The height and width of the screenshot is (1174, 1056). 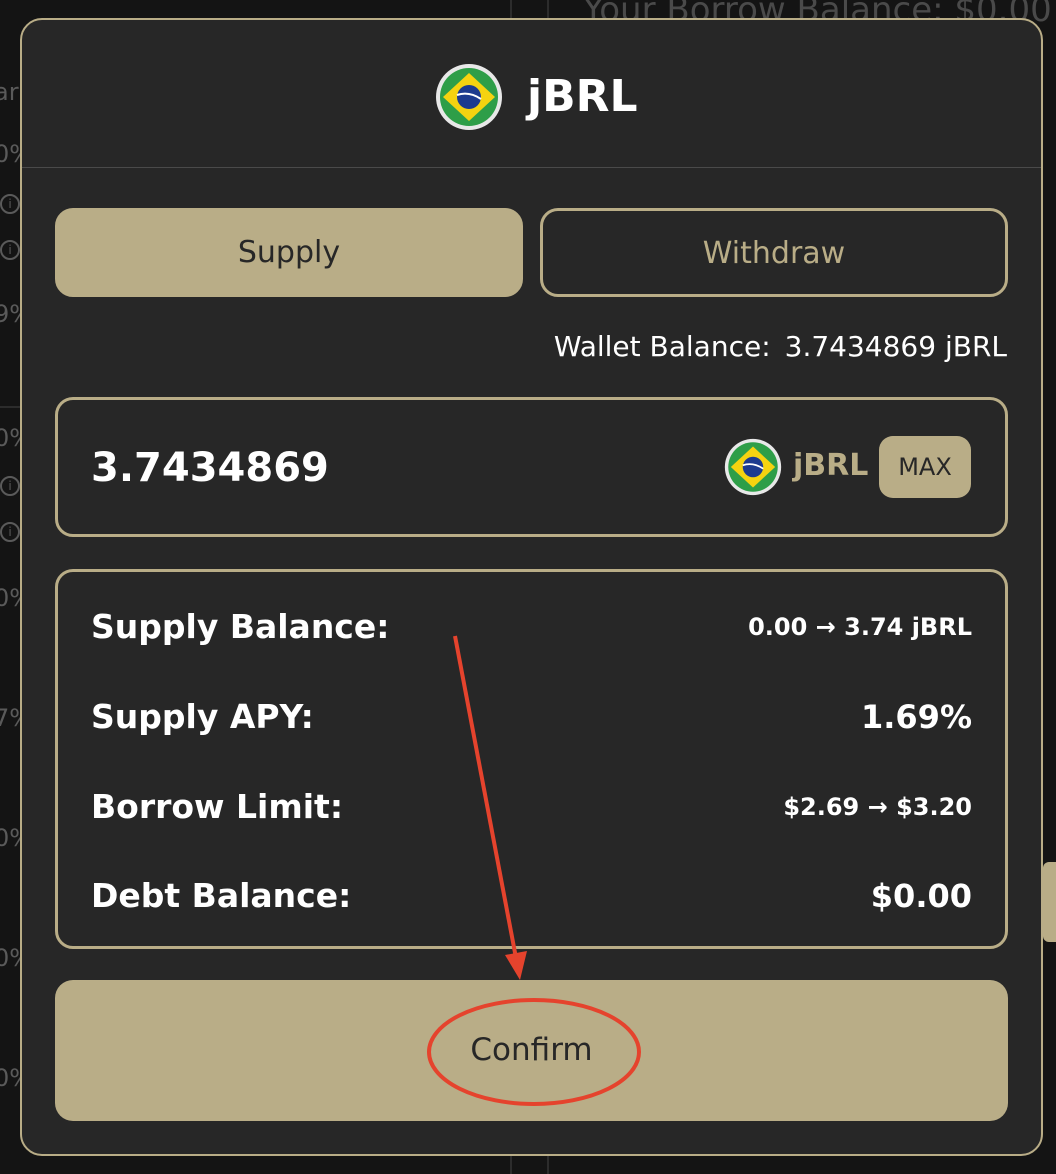 What do you see at coordinates (9, 92) in the screenshot?
I see `background-text-fragment: ar` at bounding box center [9, 92].